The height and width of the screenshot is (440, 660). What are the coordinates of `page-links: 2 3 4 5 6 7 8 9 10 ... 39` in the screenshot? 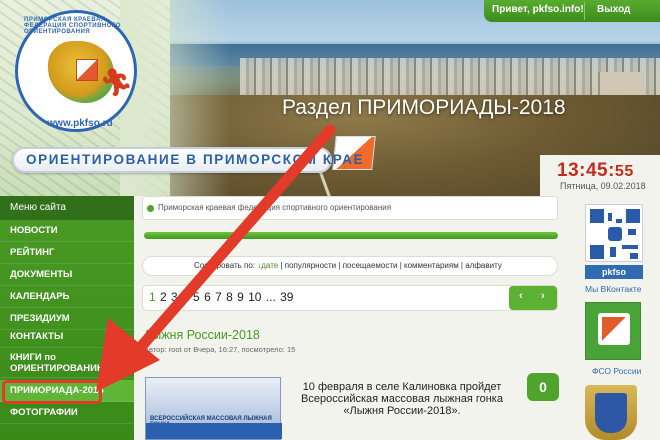 It's located at (226, 297).